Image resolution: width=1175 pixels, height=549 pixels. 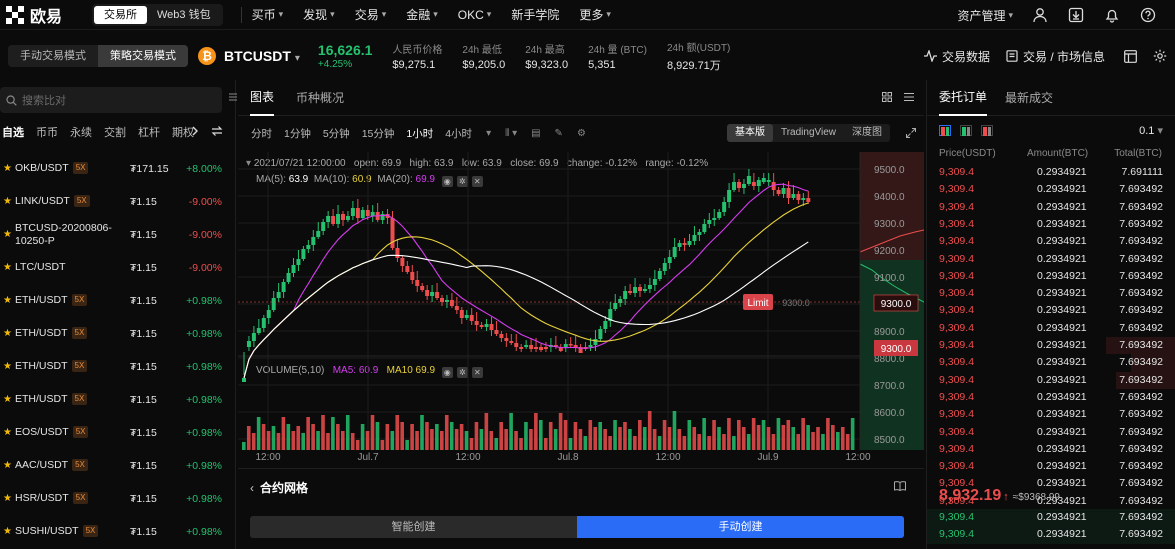 I want to click on pair-selector: BTCUSDT ▾, so click(x=262, y=56).